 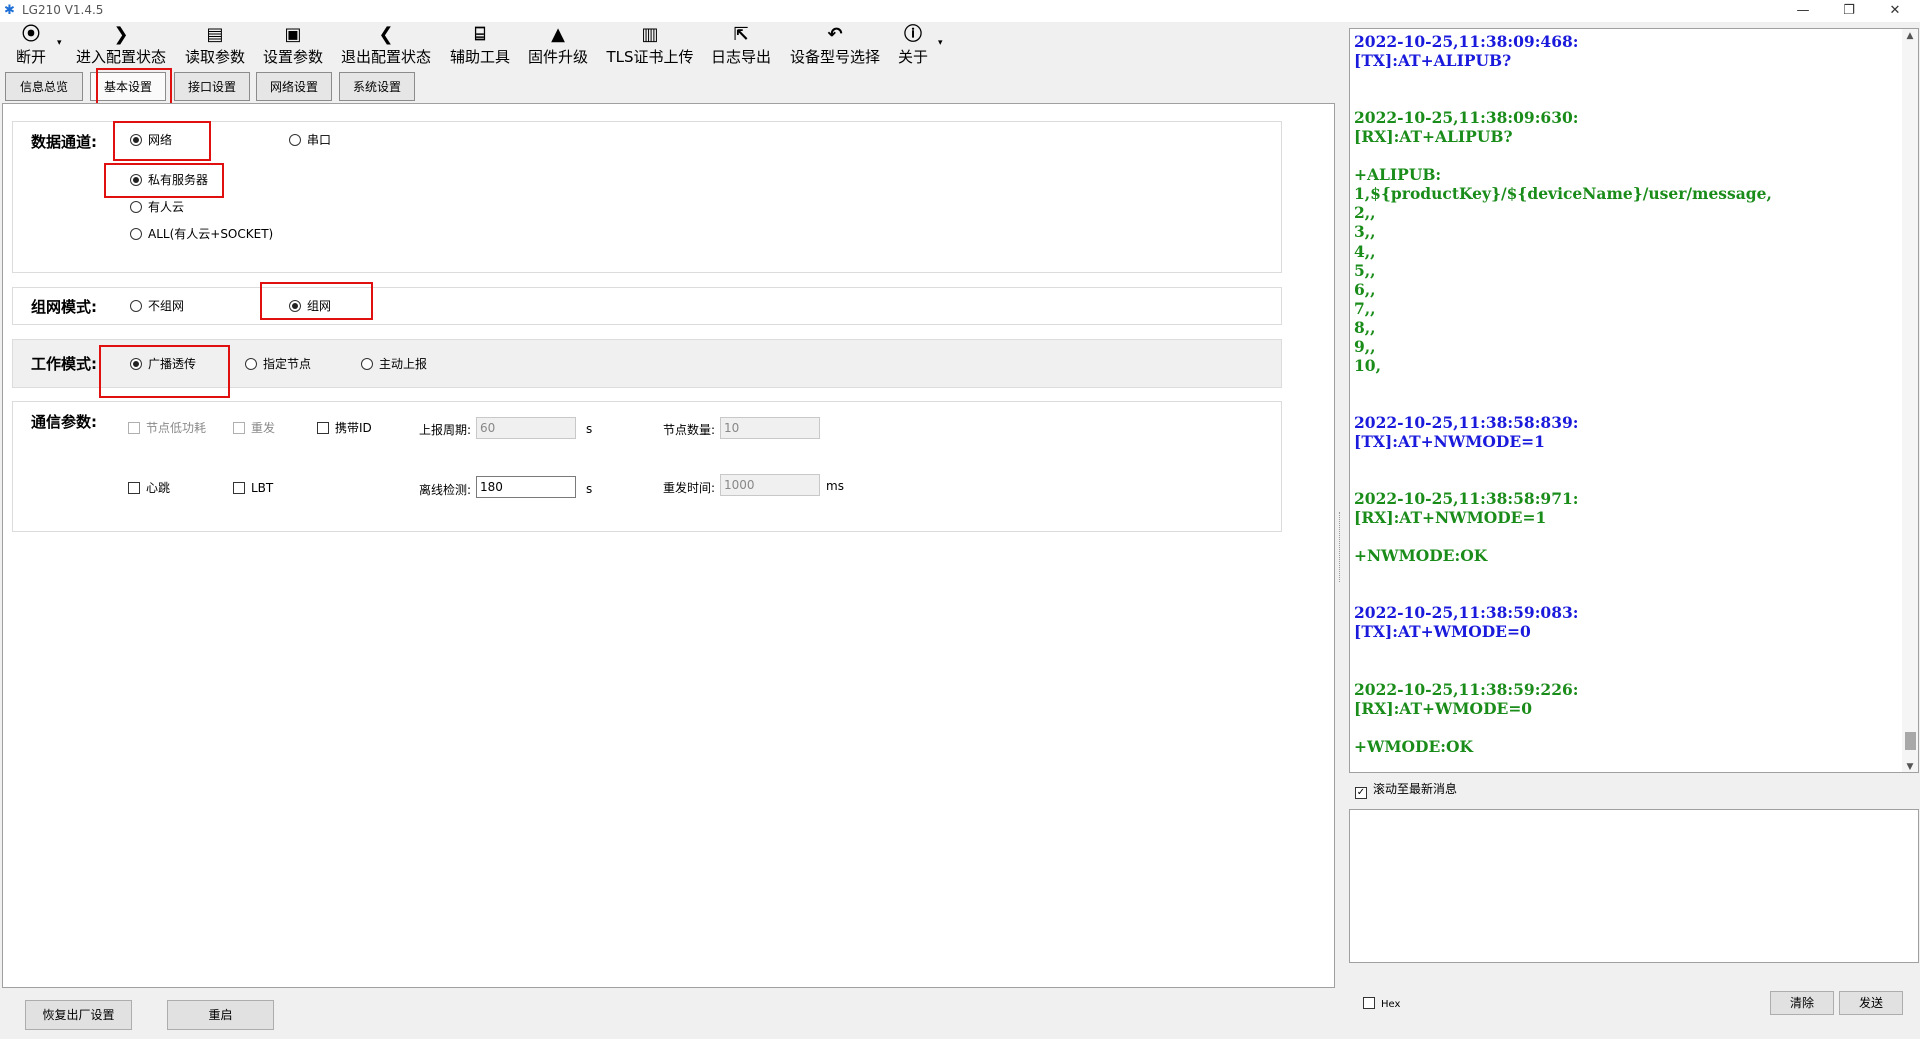 What do you see at coordinates (278, 364) in the screenshot?
I see `specific-node-radio: 指定节点` at bounding box center [278, 364].